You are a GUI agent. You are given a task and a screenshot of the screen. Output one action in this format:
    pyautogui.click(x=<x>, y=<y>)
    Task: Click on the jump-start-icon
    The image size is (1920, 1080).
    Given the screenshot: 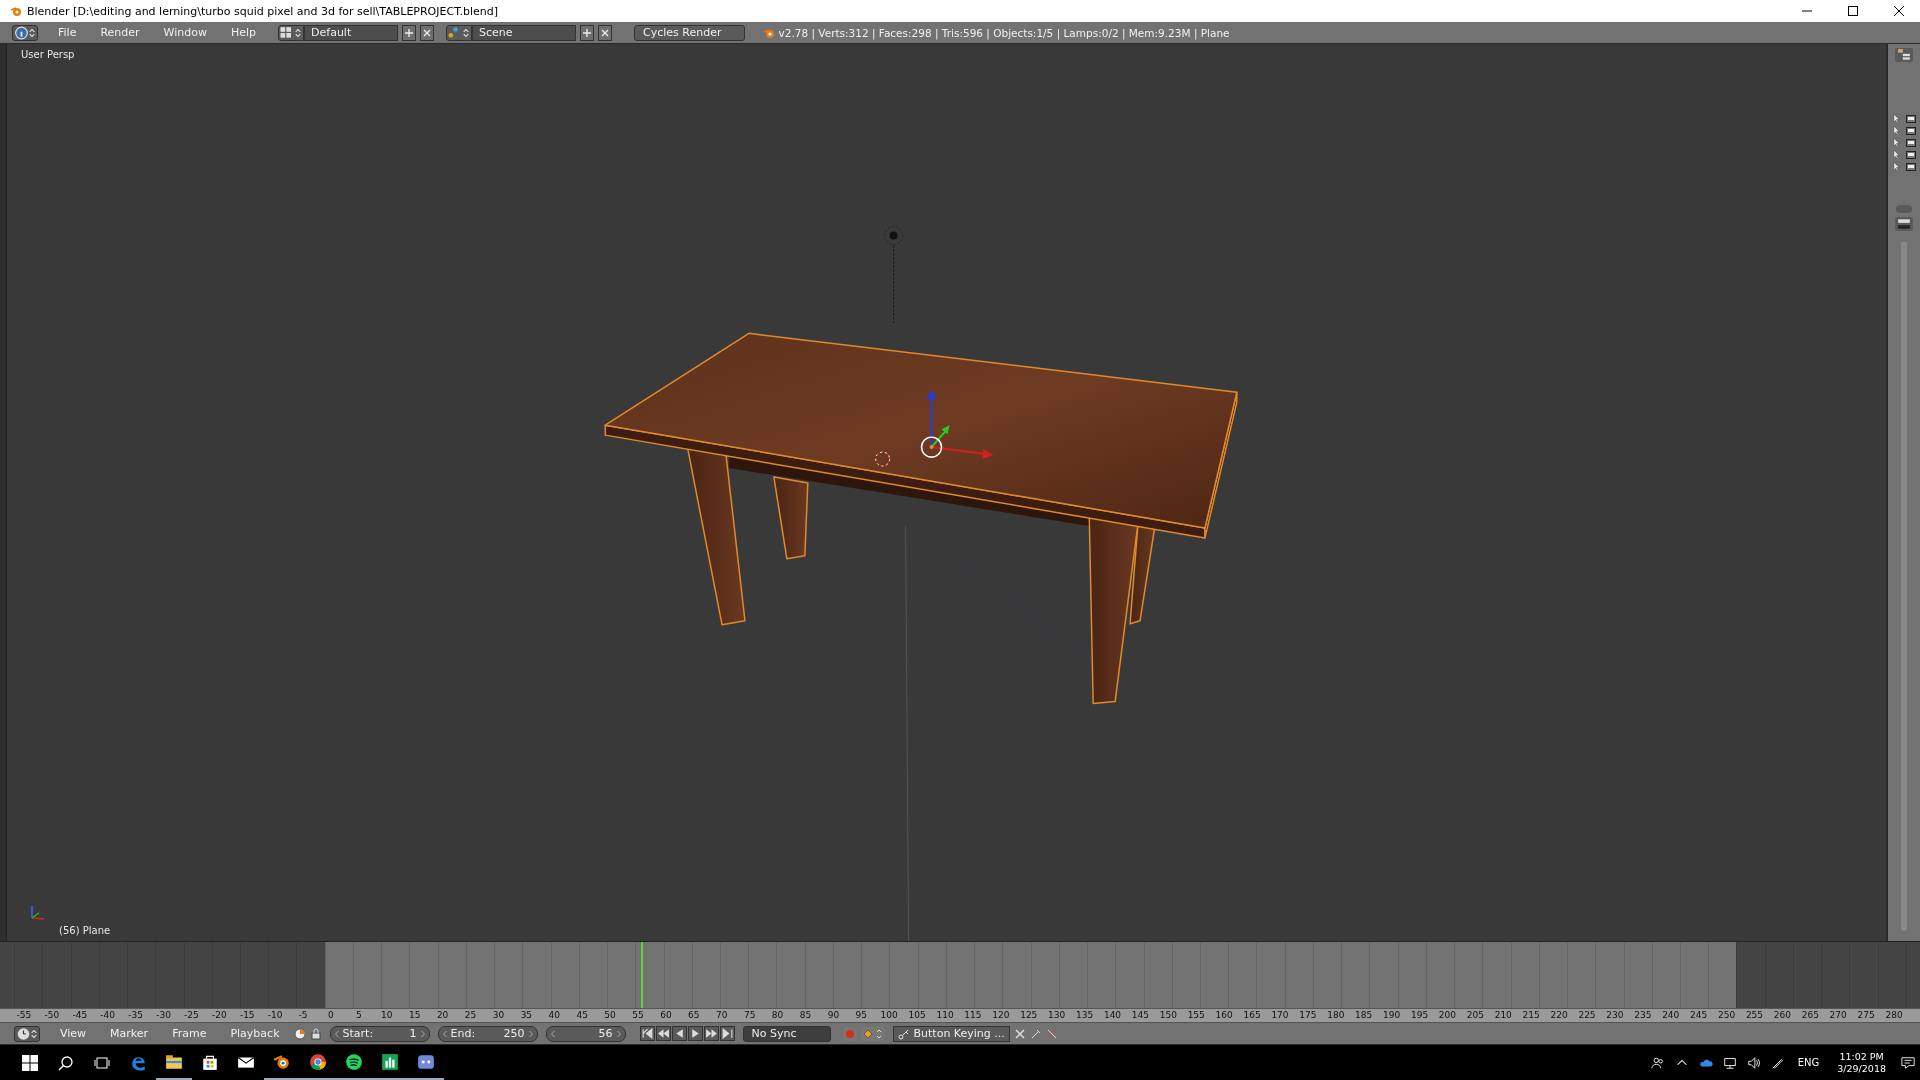 What is the action you would take?
    pyautogui.click(x=647, y=1033)
    